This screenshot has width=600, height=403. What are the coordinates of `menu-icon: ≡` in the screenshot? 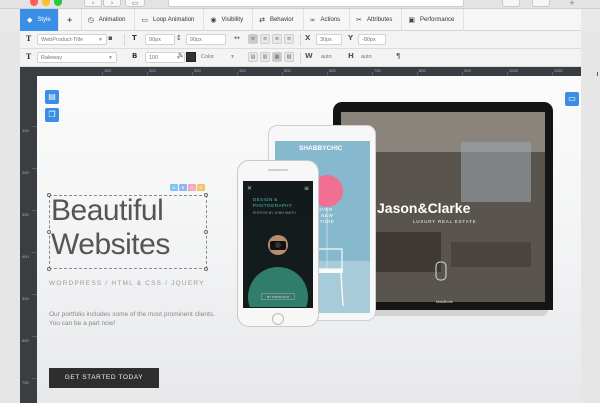 It's located at (306, 188).